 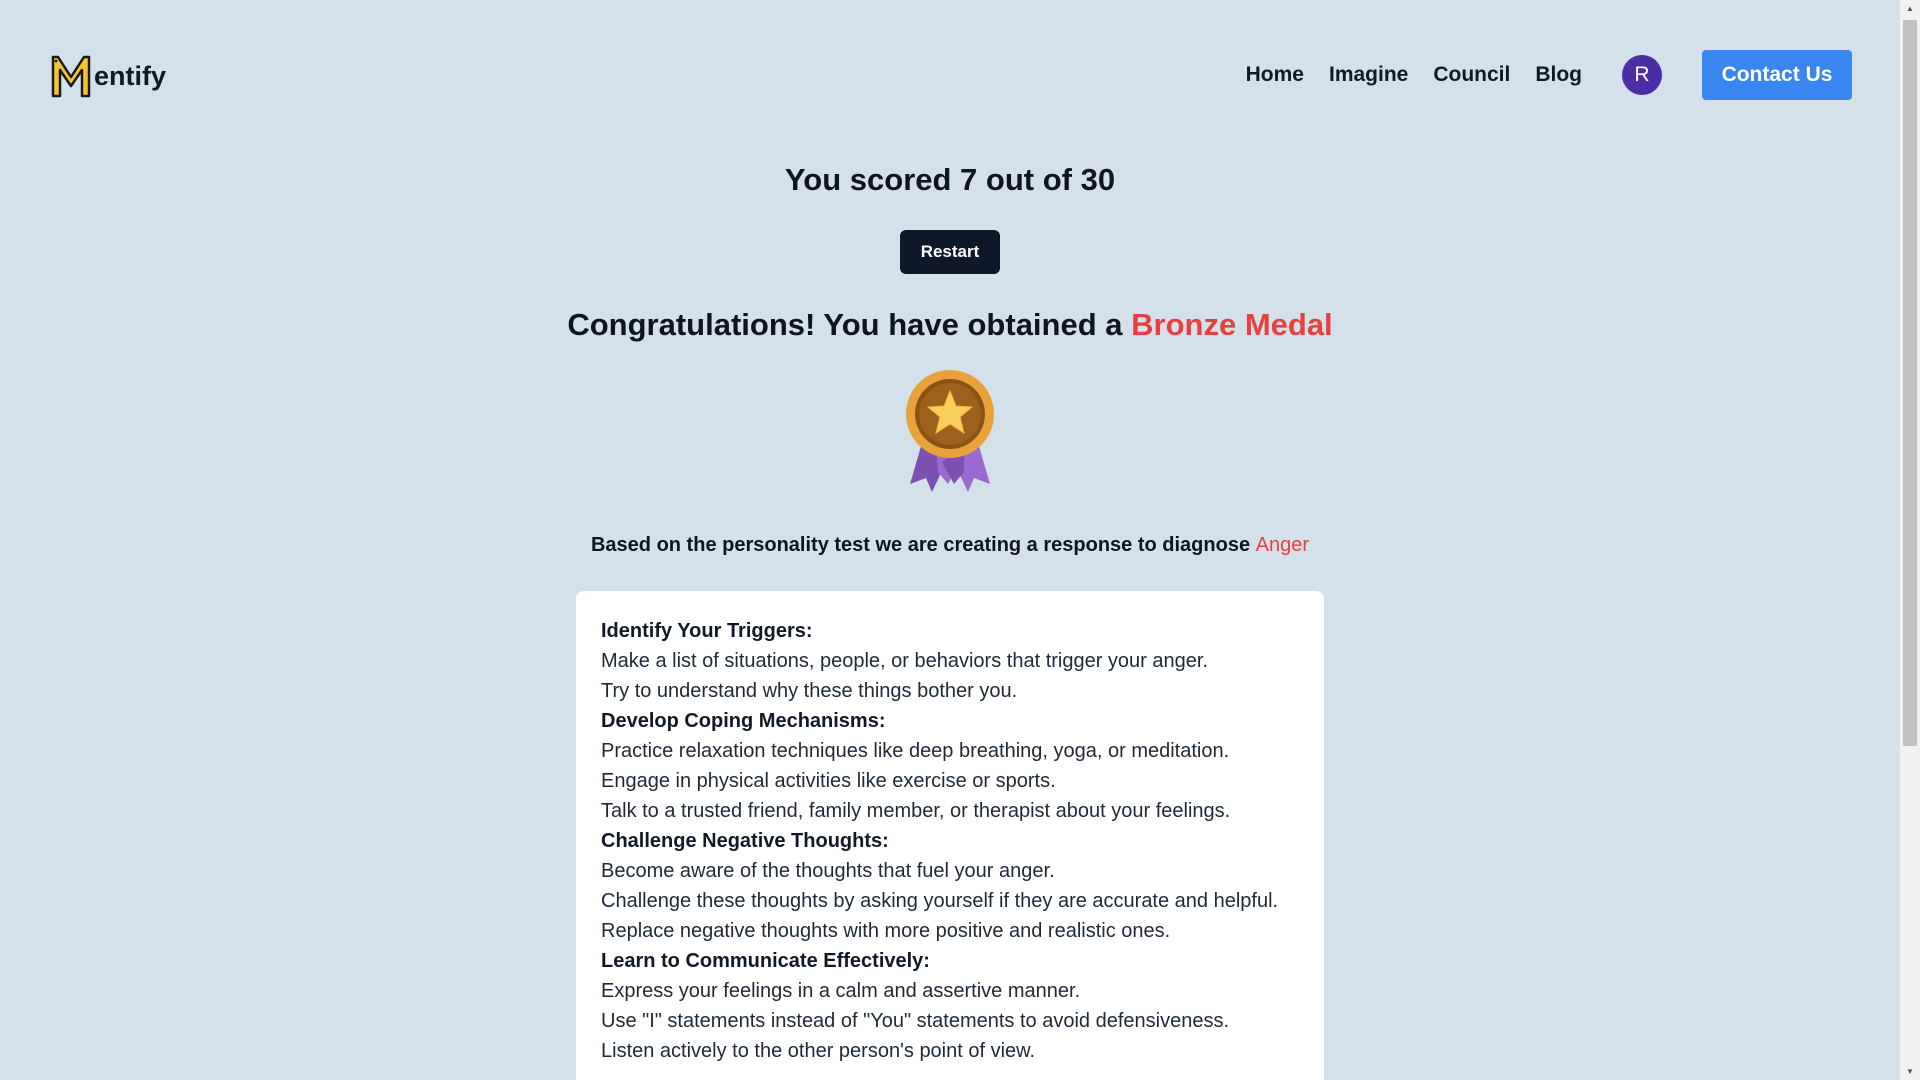 What do you see at coordinates (707, 631) in the screenshot?
I see `advice-section-title: Identify Your Triggers:` at bounding box center [707, 631].